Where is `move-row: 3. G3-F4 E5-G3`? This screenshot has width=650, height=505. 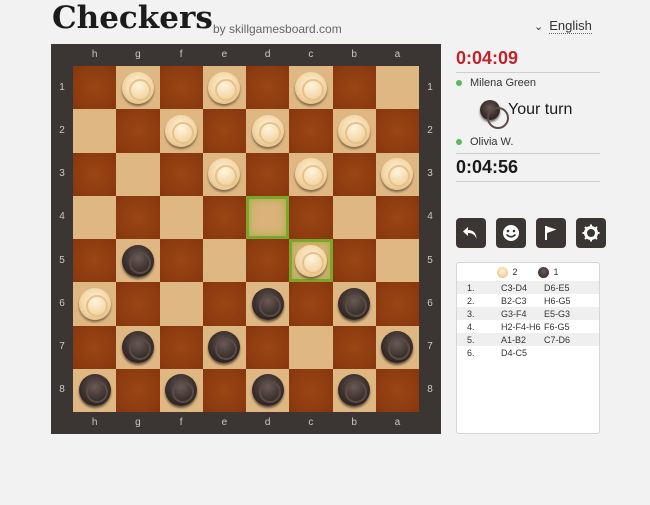
move-row: 3. G3-F4 E5-G3 is located at coordinates (528, 313).